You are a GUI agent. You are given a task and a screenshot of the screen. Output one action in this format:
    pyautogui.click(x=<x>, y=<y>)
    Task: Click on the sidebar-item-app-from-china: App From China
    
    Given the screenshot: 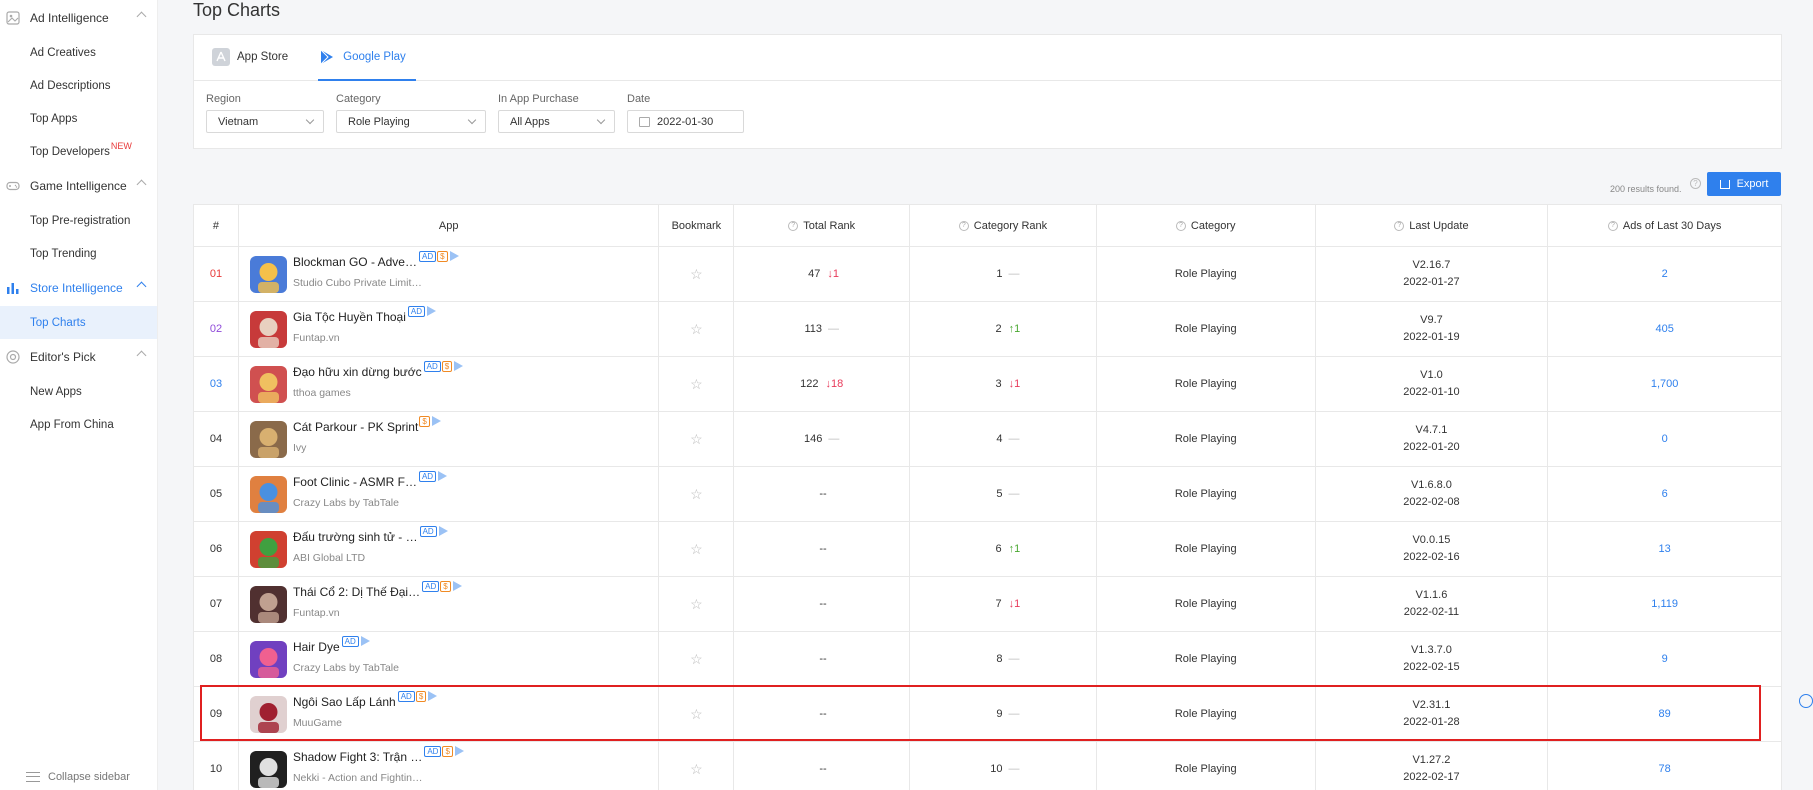 What is the action you would take?
    pyautogui.click(x=78, y=424)
    